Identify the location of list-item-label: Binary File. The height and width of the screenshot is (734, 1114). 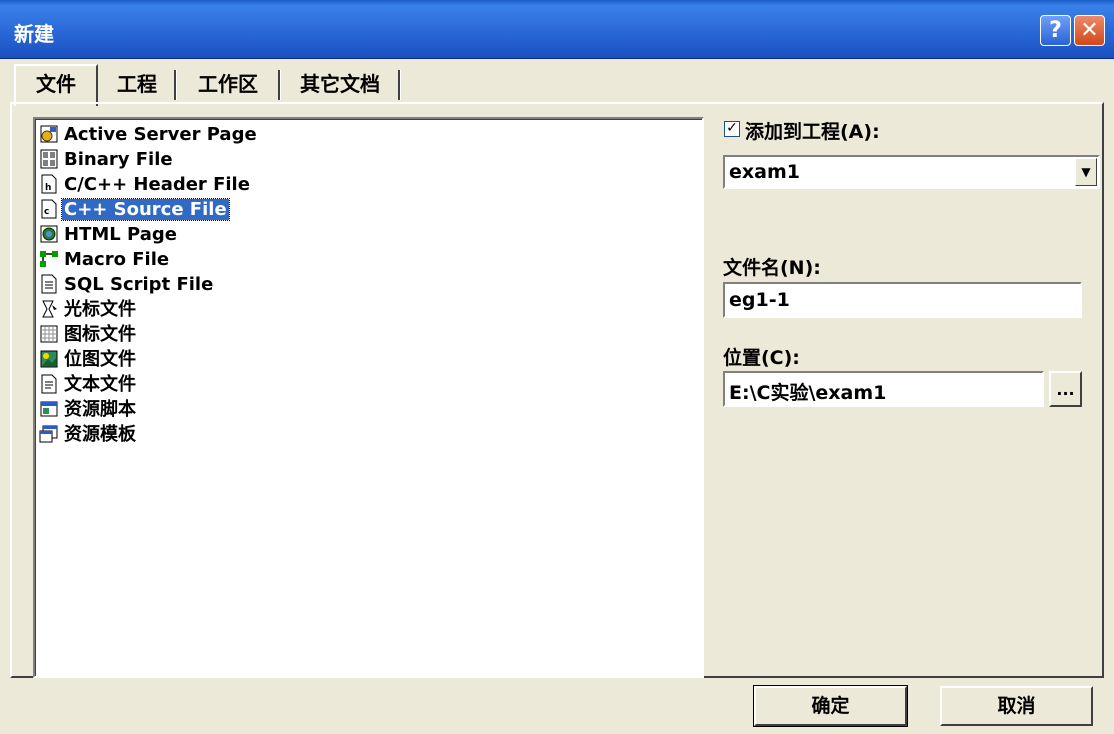
(118, 159).